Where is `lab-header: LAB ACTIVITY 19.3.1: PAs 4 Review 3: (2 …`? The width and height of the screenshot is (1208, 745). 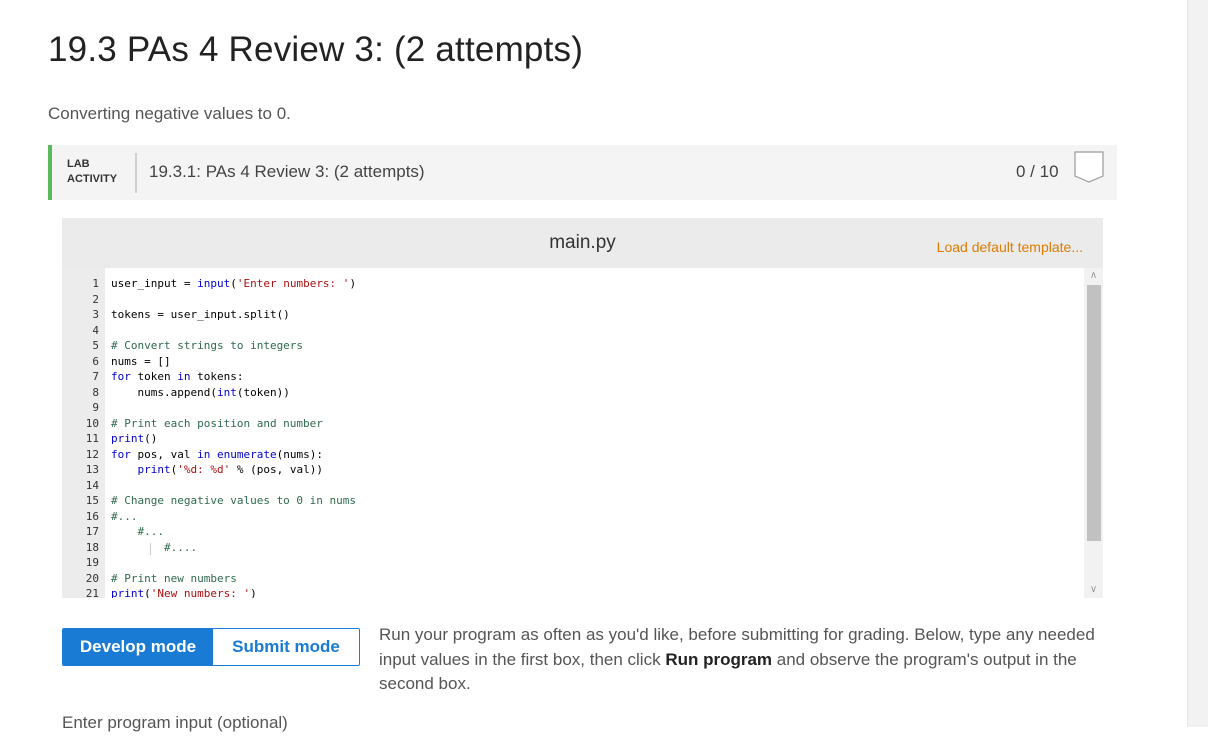
lab-header: LAB ACTIVITY 19.3.1: PAs 4 Review 3: (2 … is located at coordinates (582, 172).